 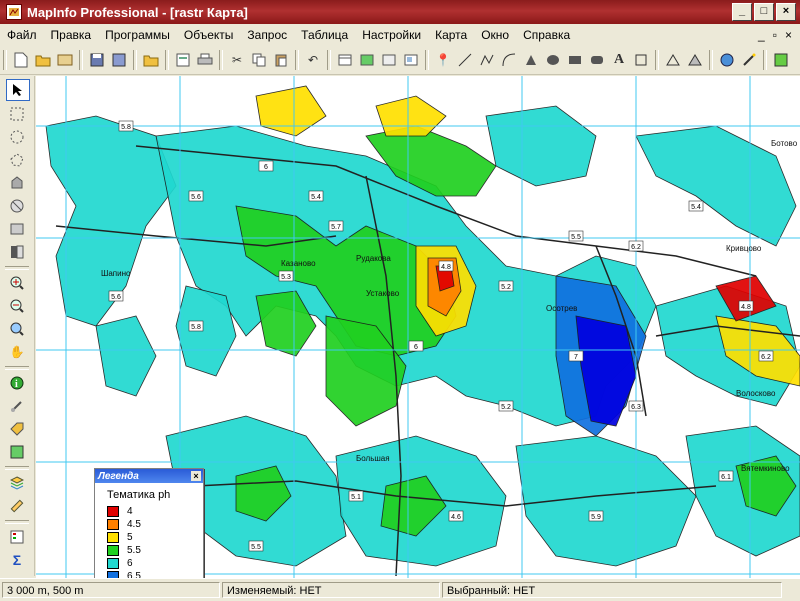 What do you see at coordinates (298, 263) in the screenshot?
I see `settlement-label: Казаново` at bounding box center [298, 263].